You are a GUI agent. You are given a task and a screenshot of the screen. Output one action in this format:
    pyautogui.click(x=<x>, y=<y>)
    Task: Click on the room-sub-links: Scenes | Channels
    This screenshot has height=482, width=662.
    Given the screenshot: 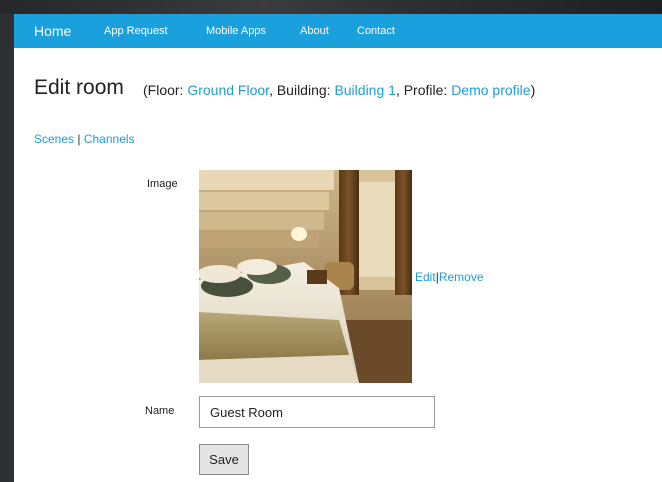 What is the action you would take?
    pyautogui.click(x=84, y=139)
    